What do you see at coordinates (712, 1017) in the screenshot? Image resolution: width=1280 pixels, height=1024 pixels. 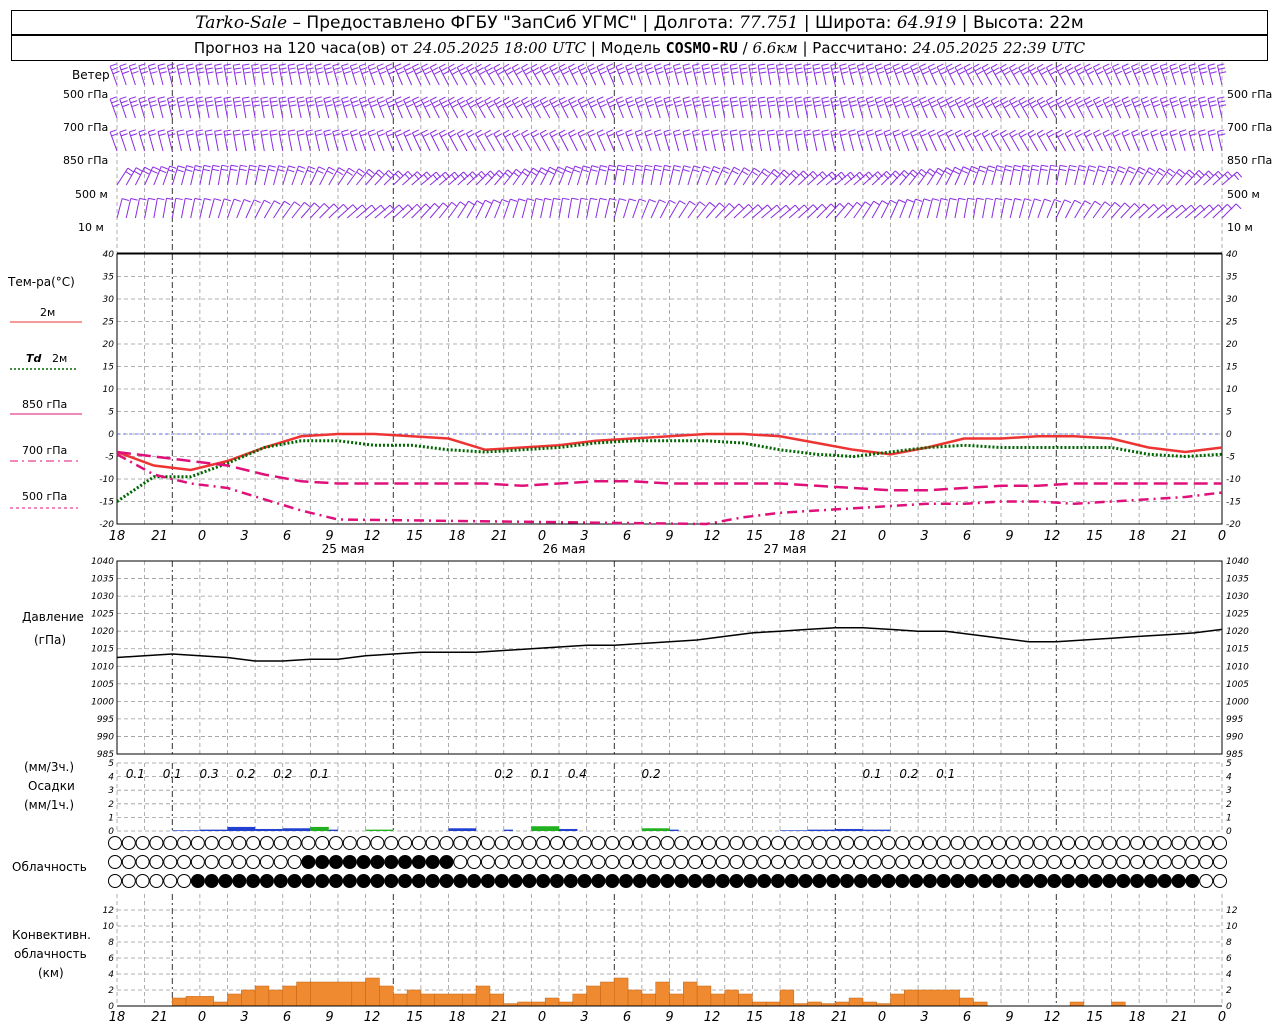 I see `time-tick-bottom: 12` at bounding box center [712, 1017].